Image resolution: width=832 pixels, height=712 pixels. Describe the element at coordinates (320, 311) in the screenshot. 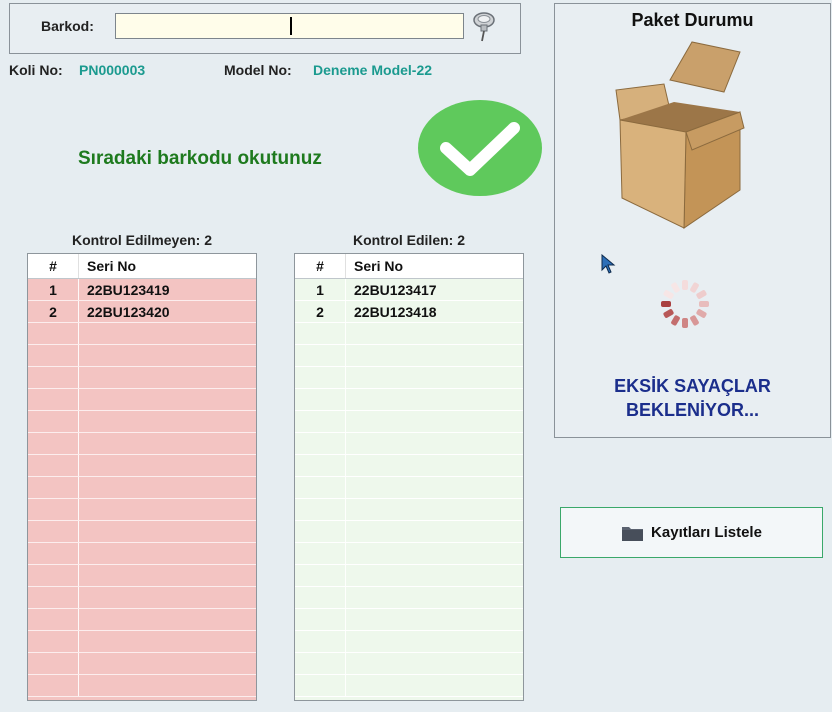

I see `row-index: 2` at that location.